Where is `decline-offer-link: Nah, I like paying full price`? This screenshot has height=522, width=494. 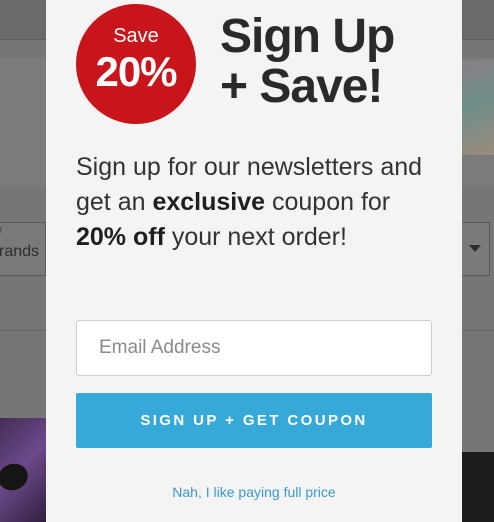
decline-offer-link: Nah, I like paying full price is located at coordinates (254, 492).